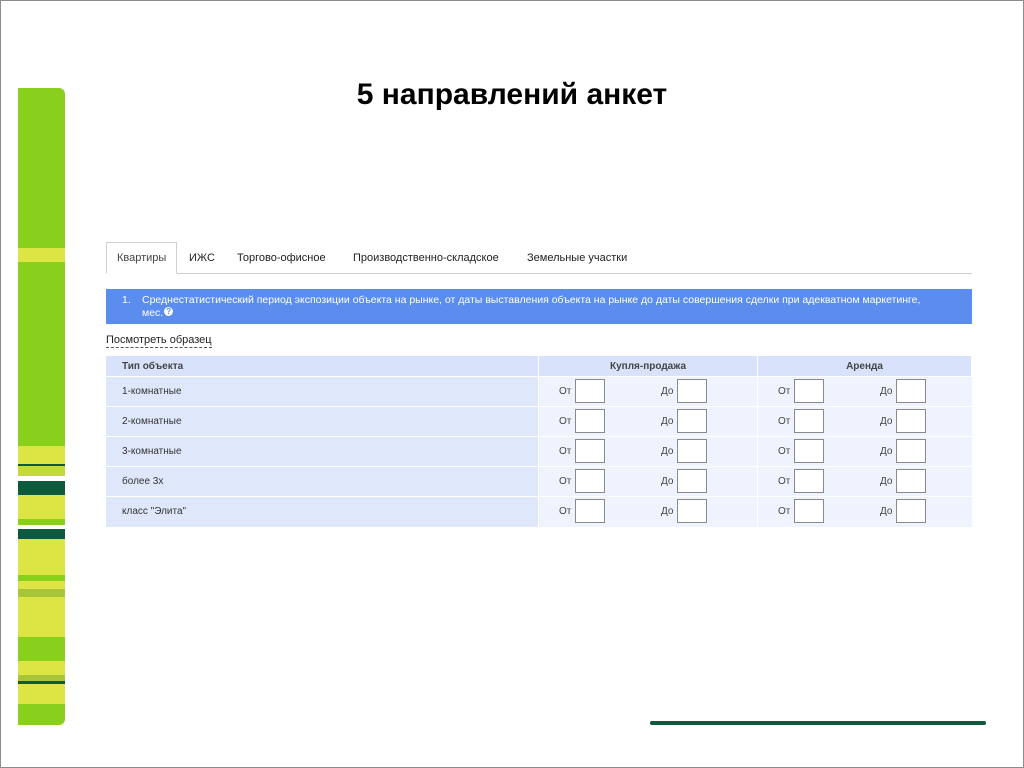 The height and width of the screenshot is (768, 1024). Describe the element at coordinates (159, 341) in the screenshot. I see `view-sample-link: Посмотреть образец` at that location.